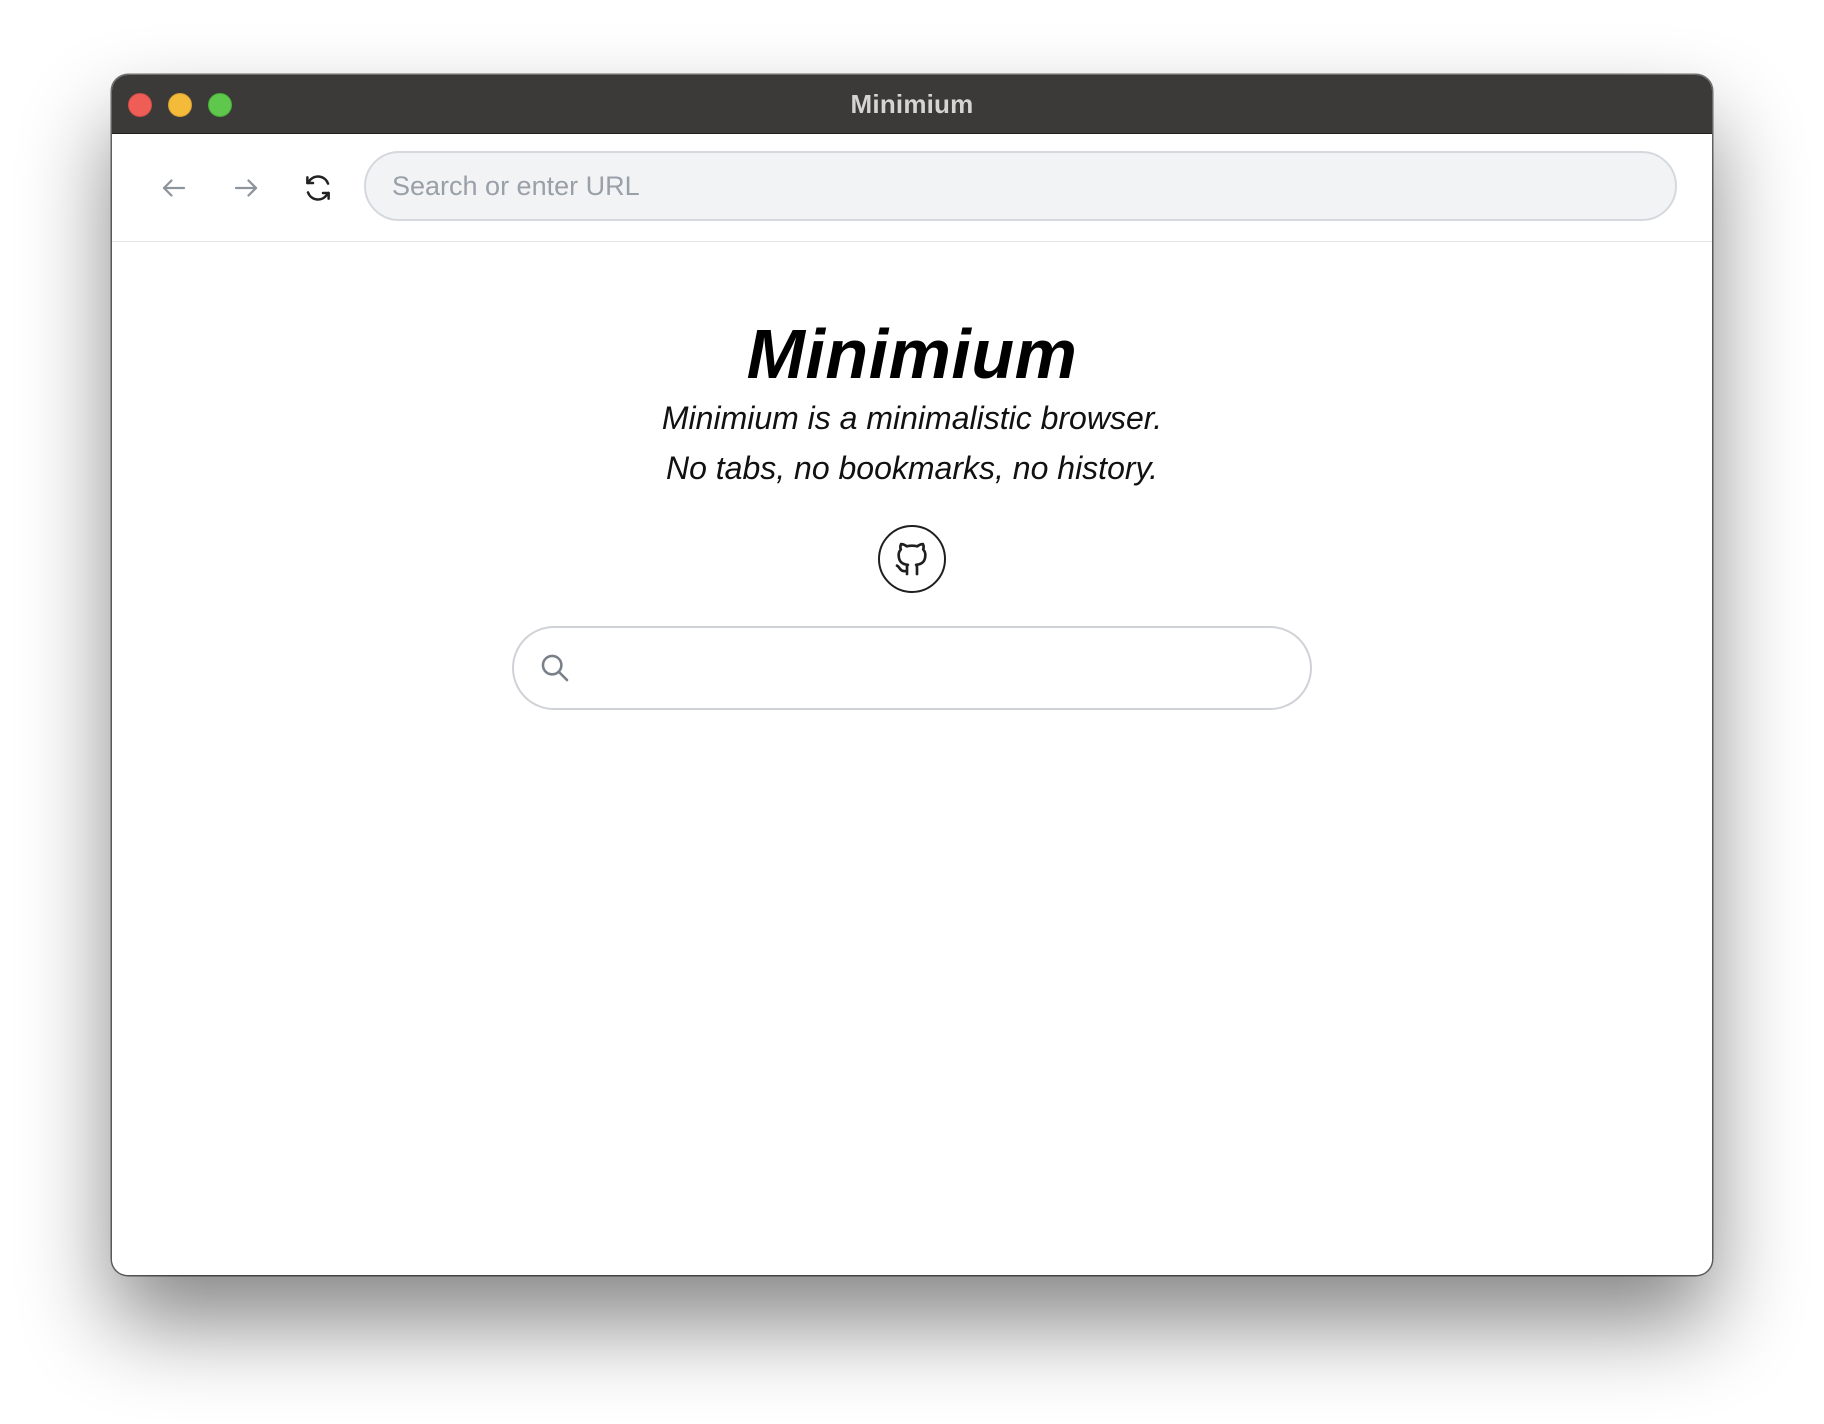 Image resolution: width=1824 pixels, height=1424 pixels. I want to click on forward-button, so click(246, 188).